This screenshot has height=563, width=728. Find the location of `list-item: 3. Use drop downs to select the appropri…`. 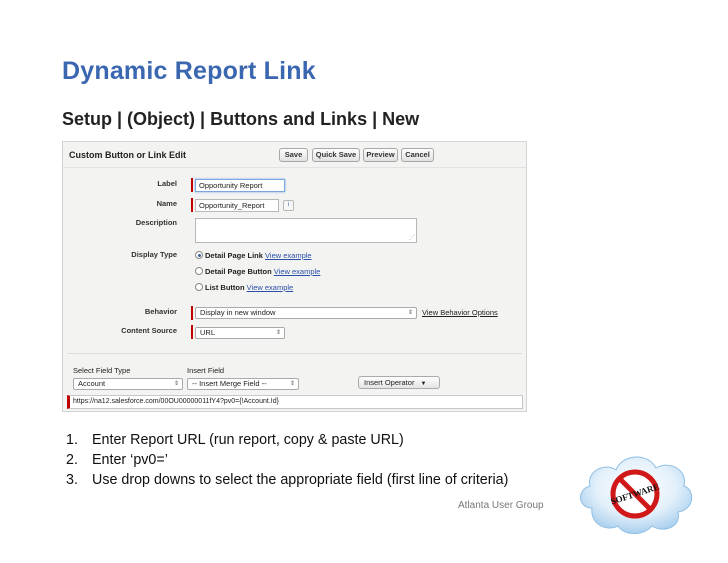

list-item: 3. Use drop downs to select the appropri… is located at coordinates (287, 480).